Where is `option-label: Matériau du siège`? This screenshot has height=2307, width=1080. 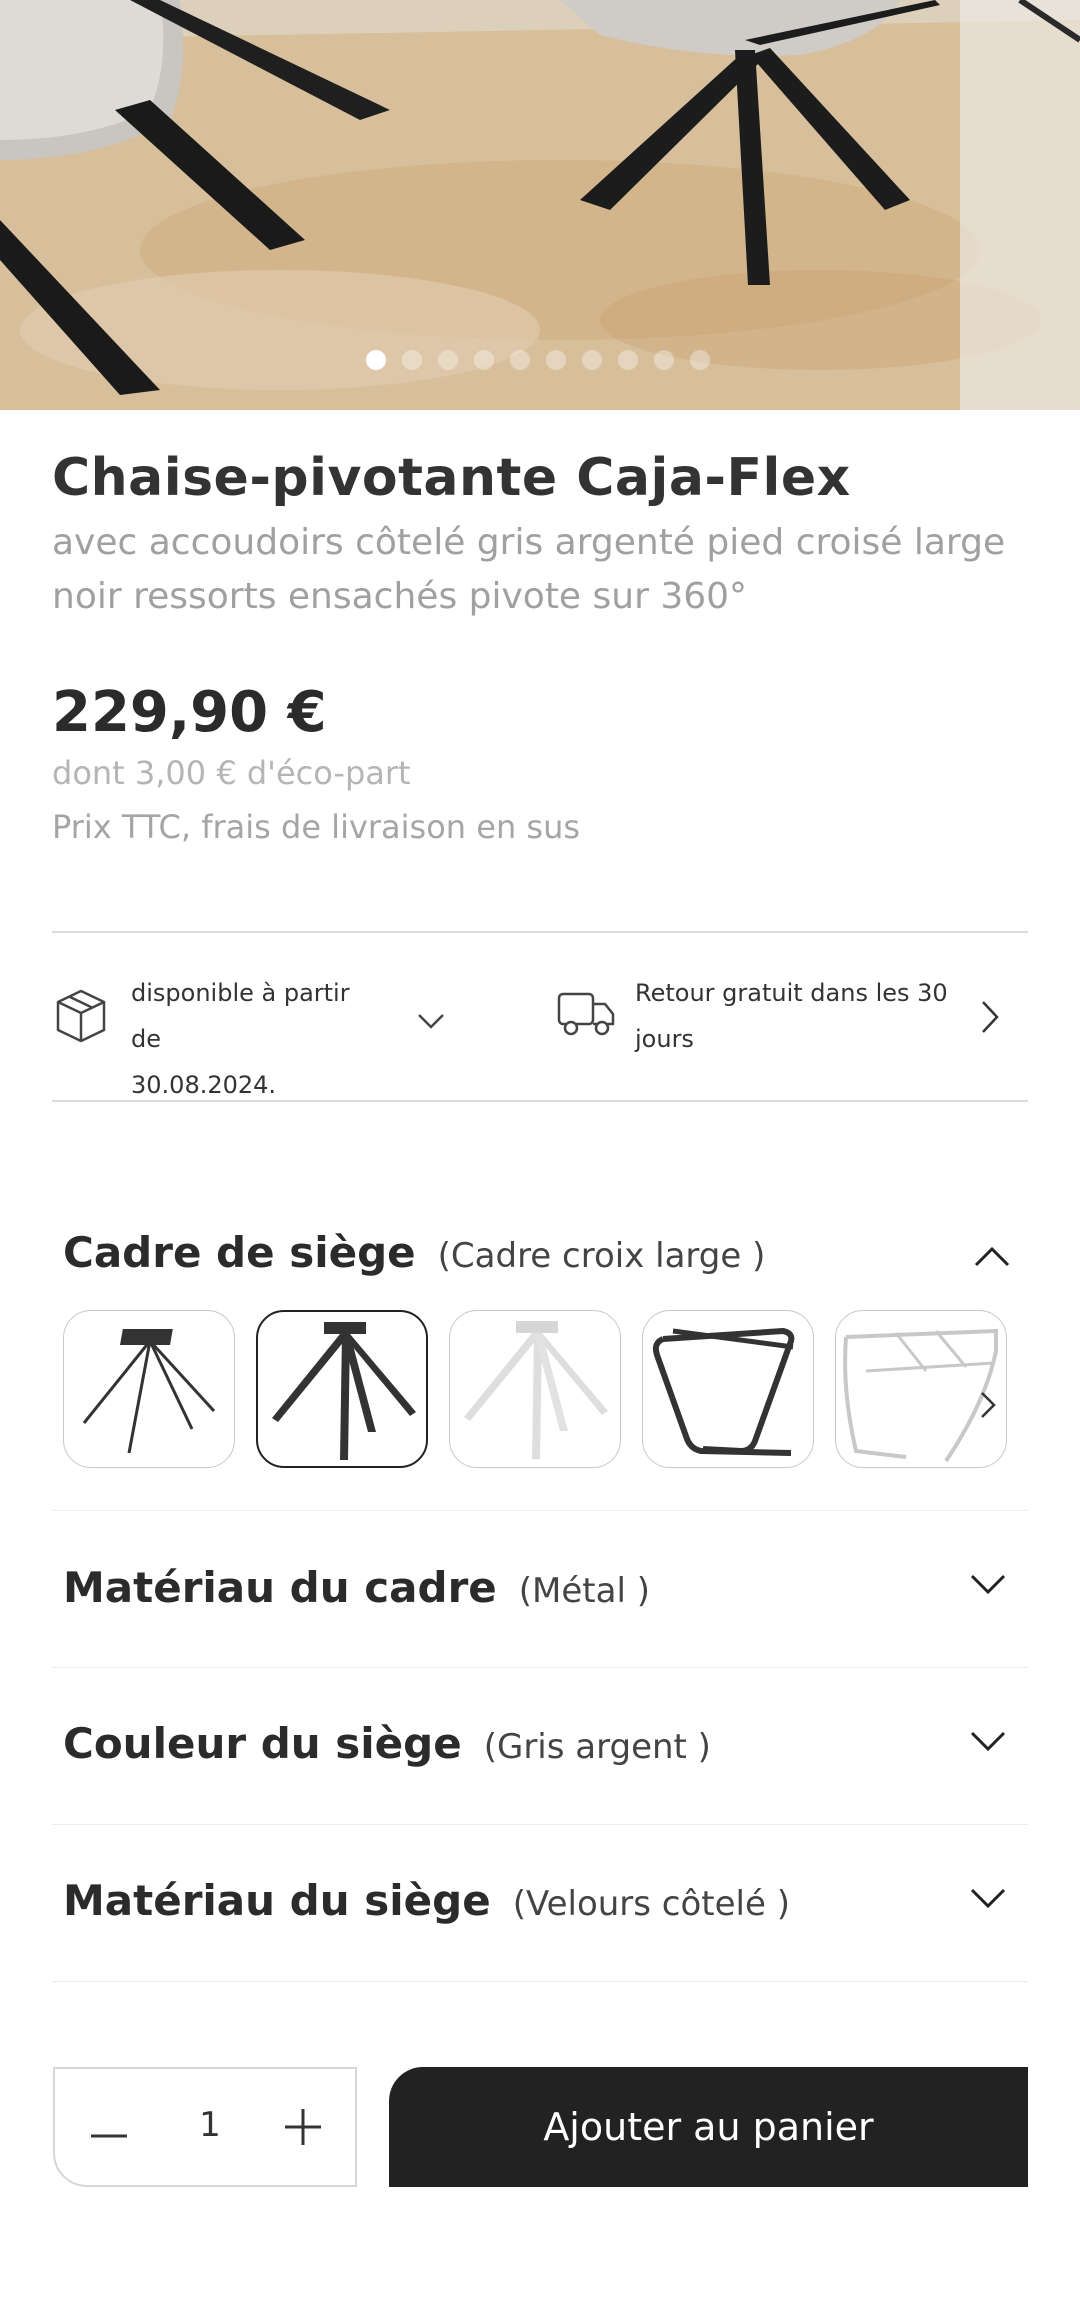 option-label: Matériau du siège is located at coordinates (277, 1900).